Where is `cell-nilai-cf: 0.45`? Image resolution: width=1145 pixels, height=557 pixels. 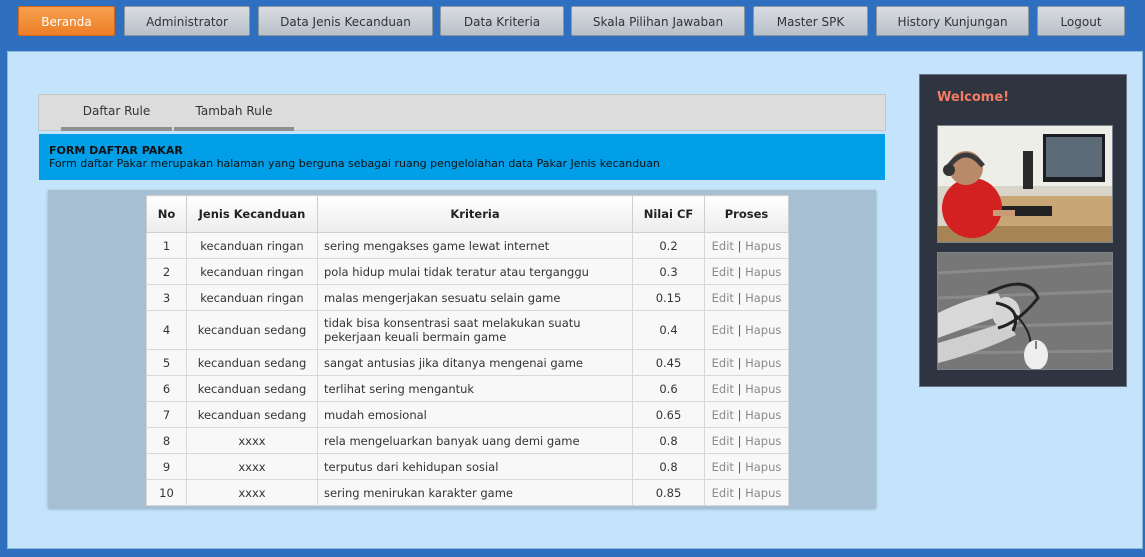 cell-nilai-cf: 0.45 is located at coordinates (668, 362).